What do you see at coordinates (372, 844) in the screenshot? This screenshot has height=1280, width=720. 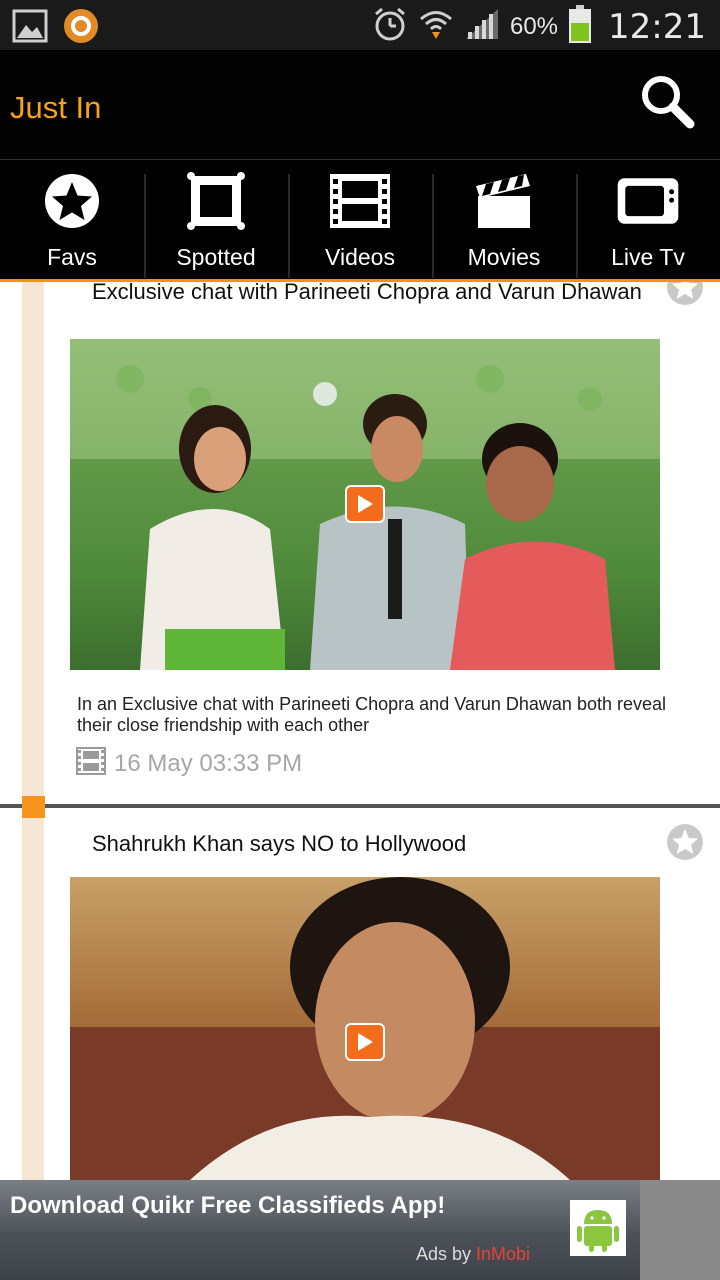 I see `card-title: Shahrukh Khan says NO to Hollywood` at bounding box center [372, 844].